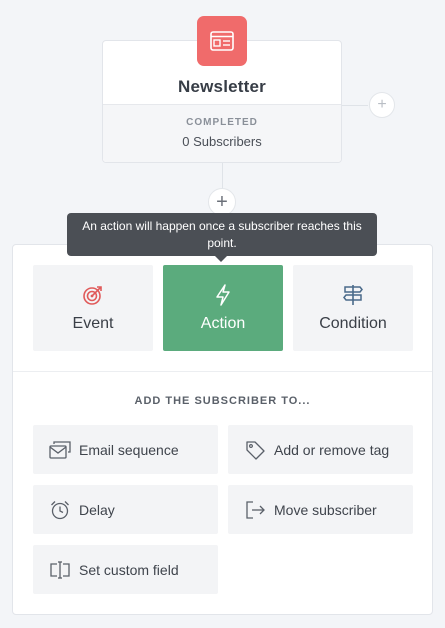 The image size is (445, 628). What do you see at coordinates (222, 122) in the screenshot?
I see `node-status: COMPLETED` at bounding box center [222, 122].